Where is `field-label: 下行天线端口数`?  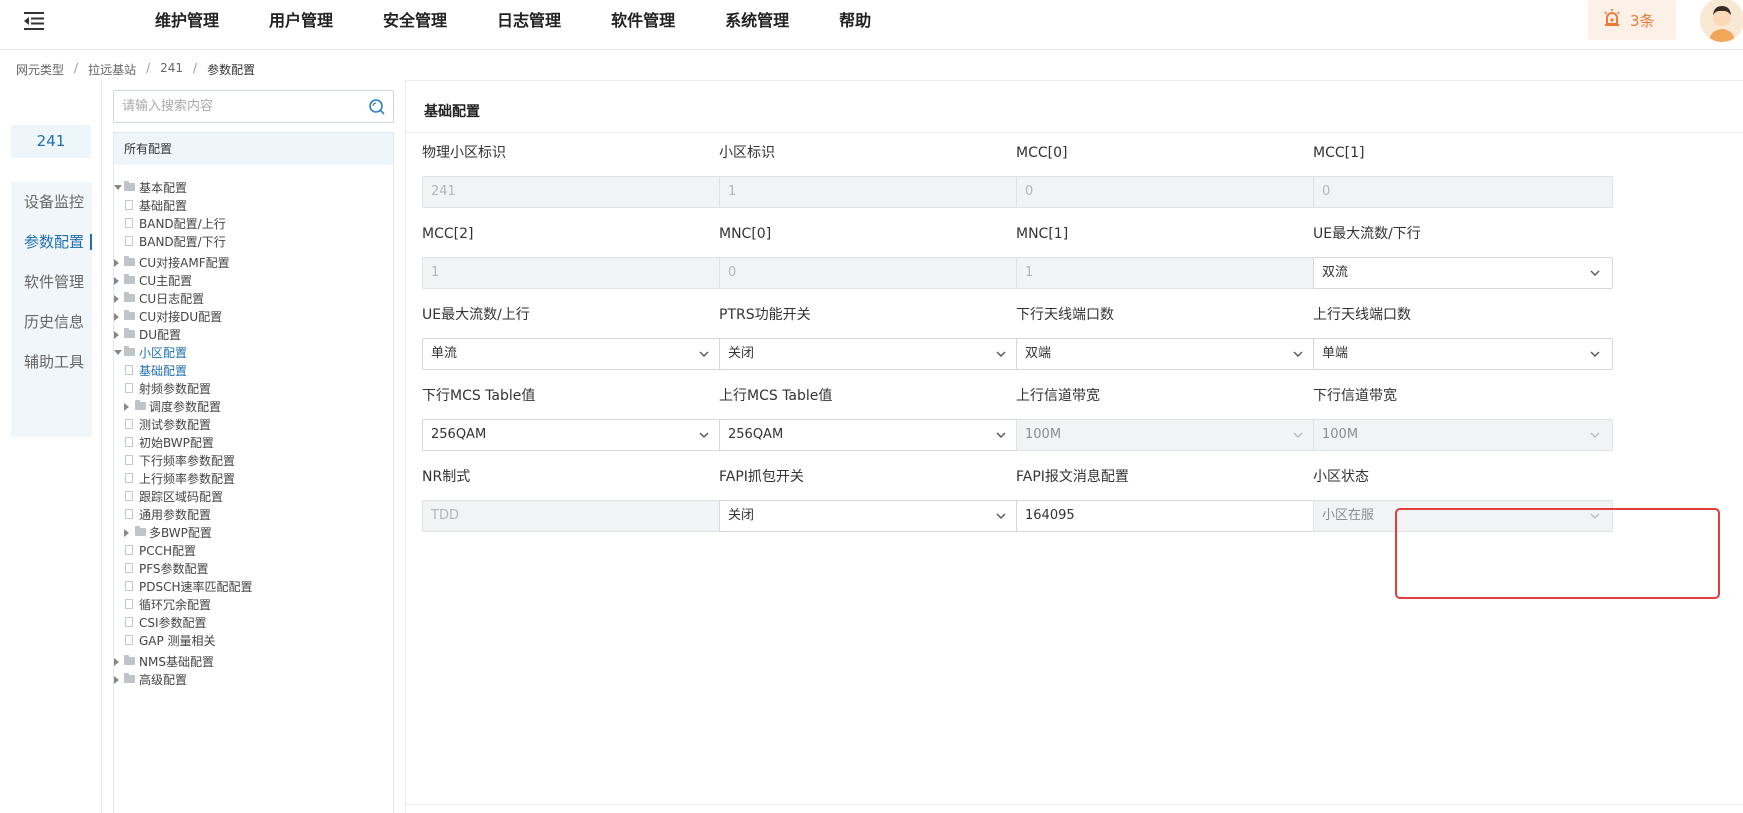 field-label: 下行天线端口数 is located at coordinates (1065, 315).